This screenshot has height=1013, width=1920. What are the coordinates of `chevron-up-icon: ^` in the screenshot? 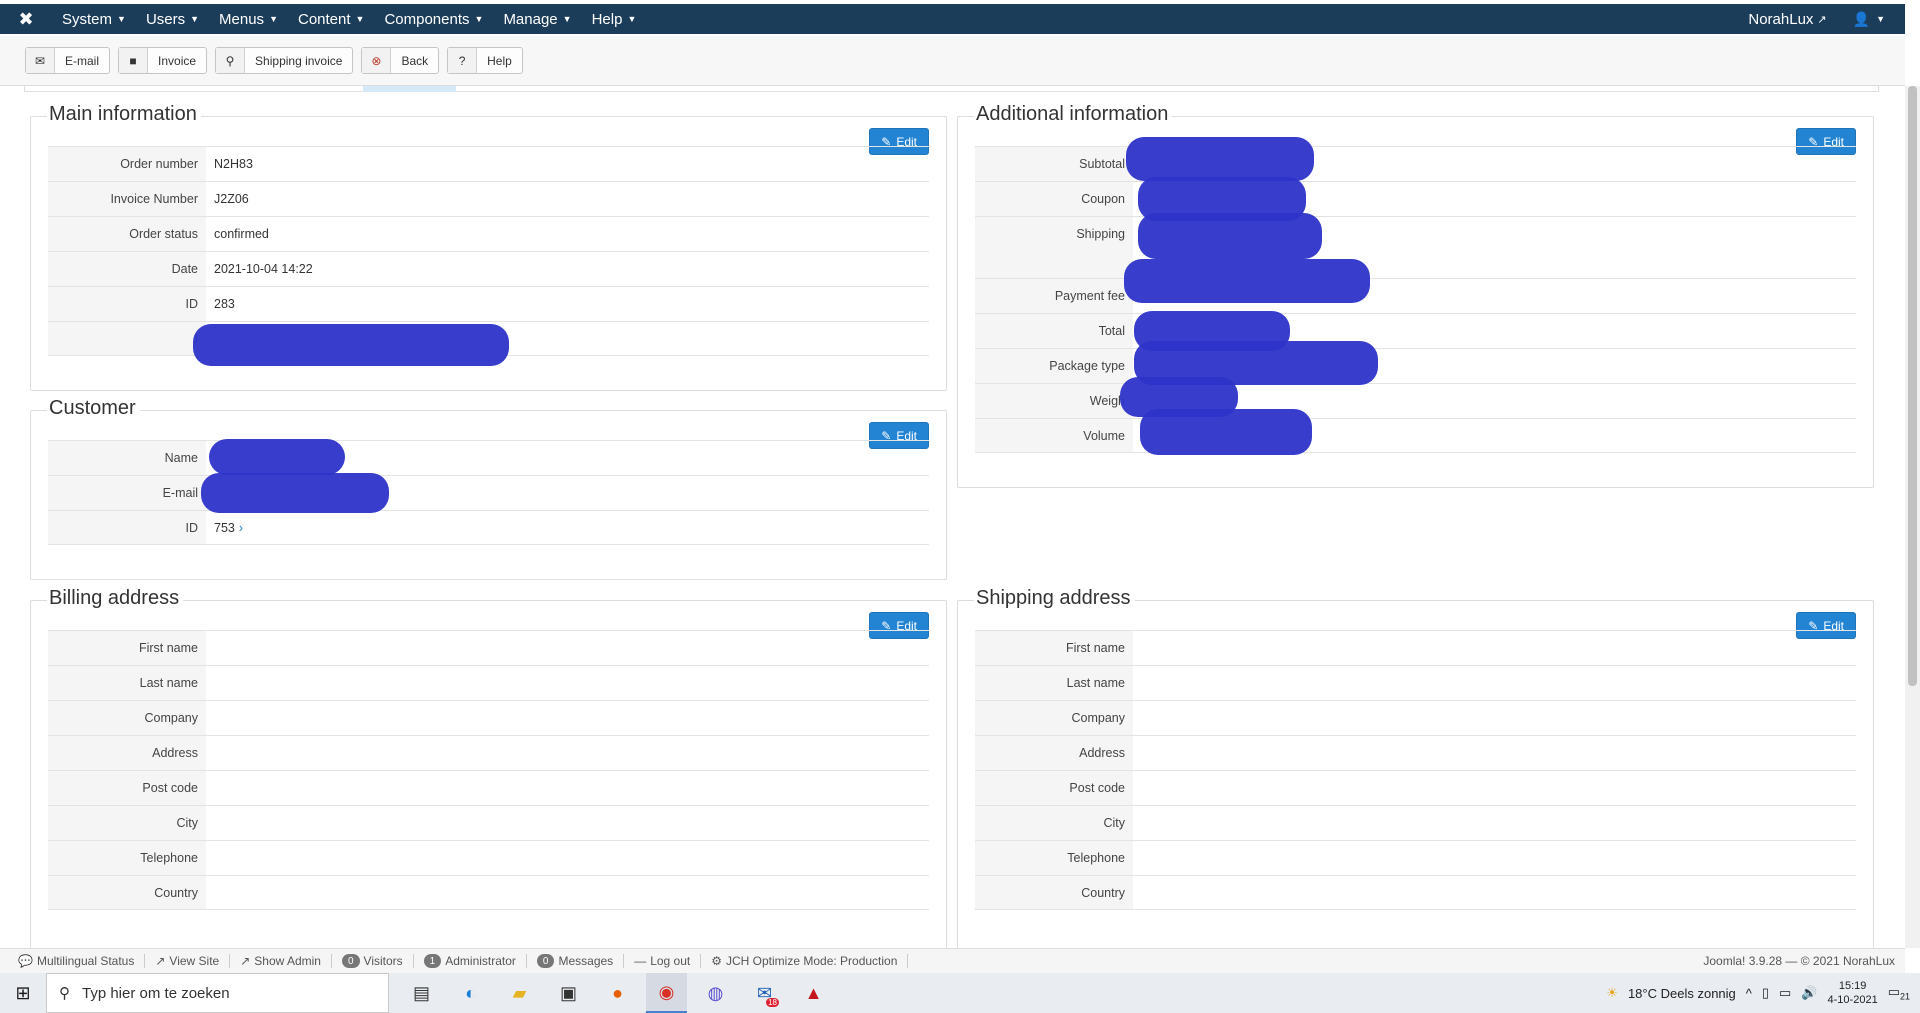 It's located at (1749, 993).